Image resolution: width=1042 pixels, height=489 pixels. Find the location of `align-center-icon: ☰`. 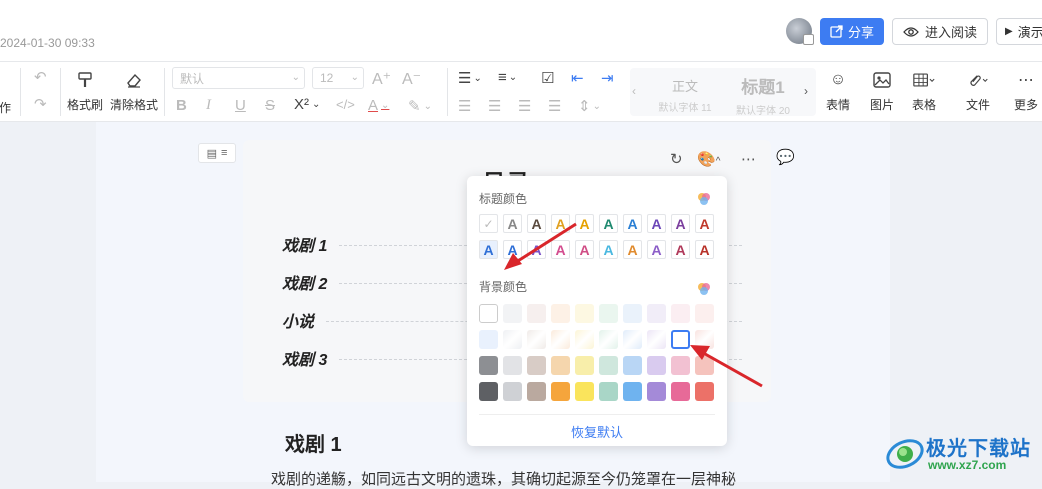

align-center-icon: ☰ is located at coordinates (494, 106).